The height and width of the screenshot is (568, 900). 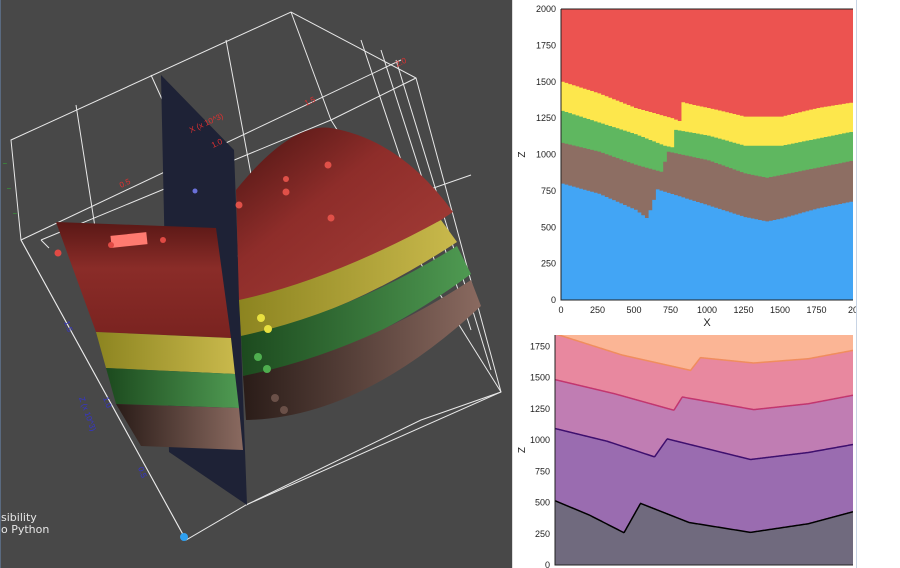 What do you see at coordinates (743, 310) in the screenshot?
I see `x-tick-label: 1250` at bounding box center [743, 310].